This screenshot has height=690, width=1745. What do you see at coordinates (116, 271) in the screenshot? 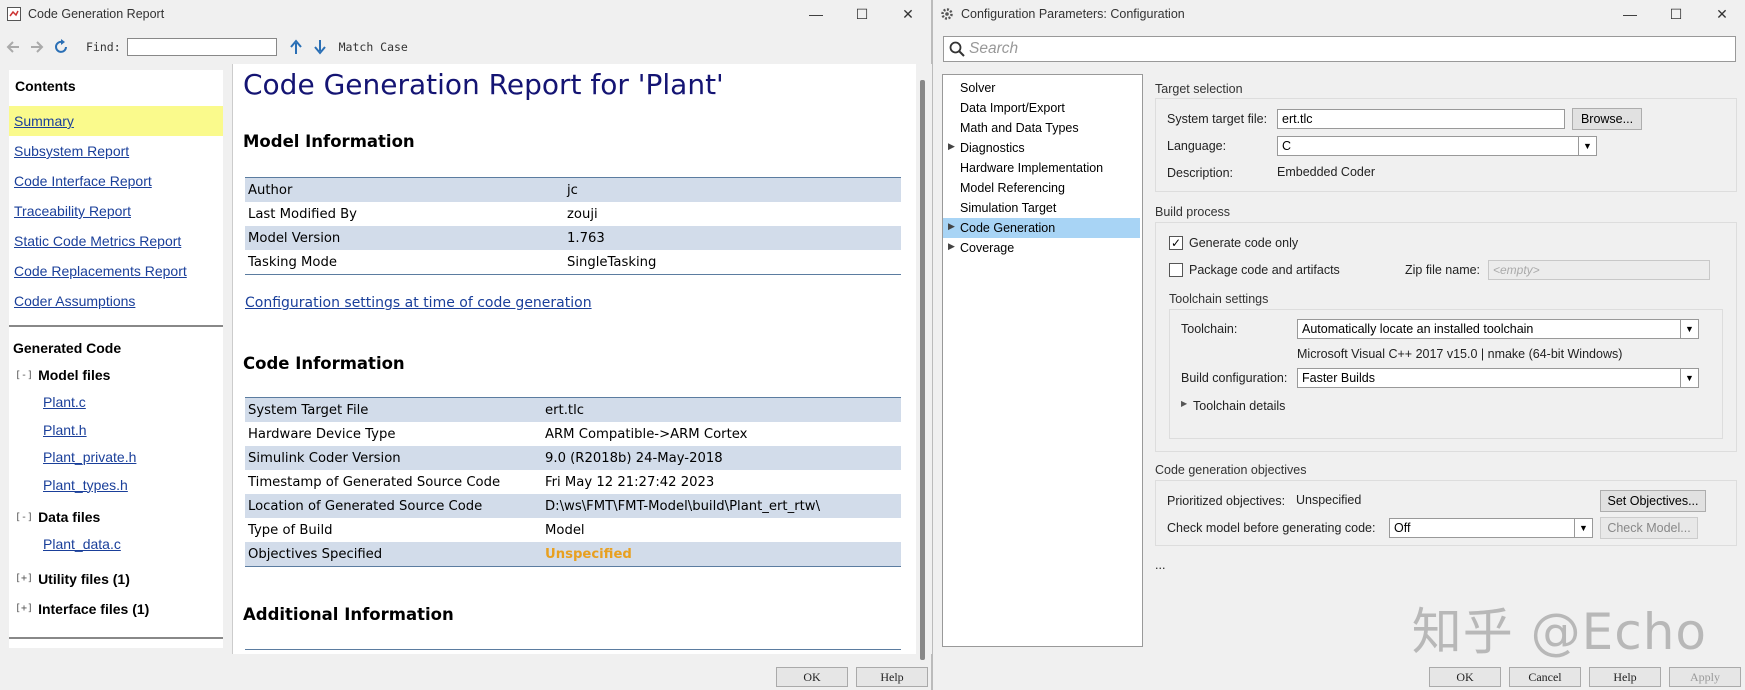
I see `nav-link-code-replacements-report: Code Replacements Report` at bounding box center [116, 271].